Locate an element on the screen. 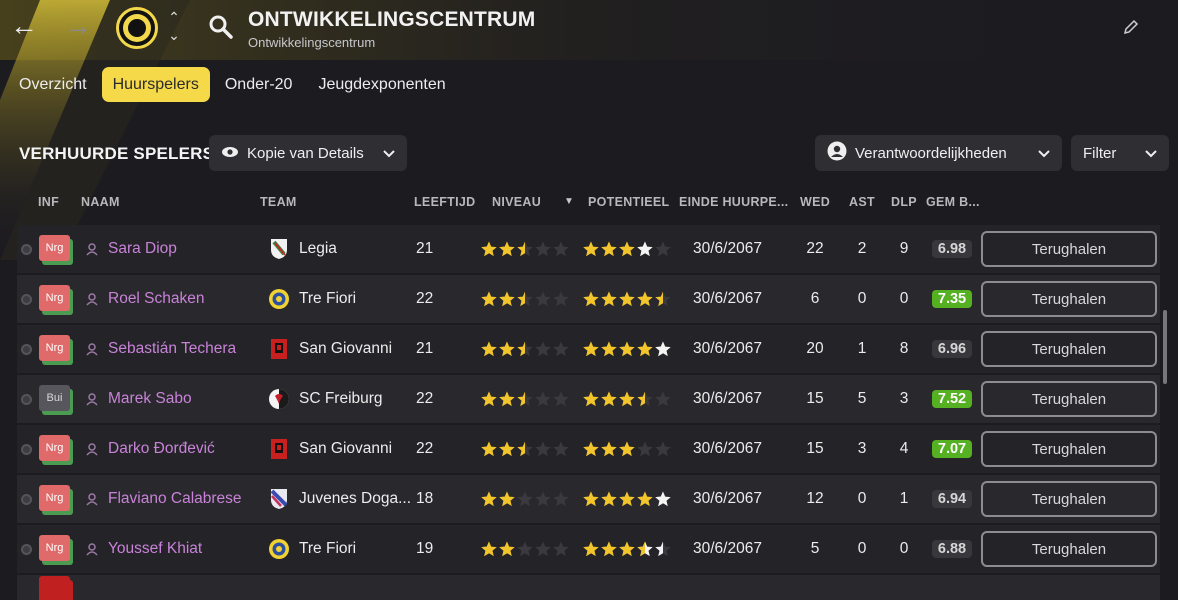 The image size is (1178, 600). club-logo is located at coordinates (137, 28).